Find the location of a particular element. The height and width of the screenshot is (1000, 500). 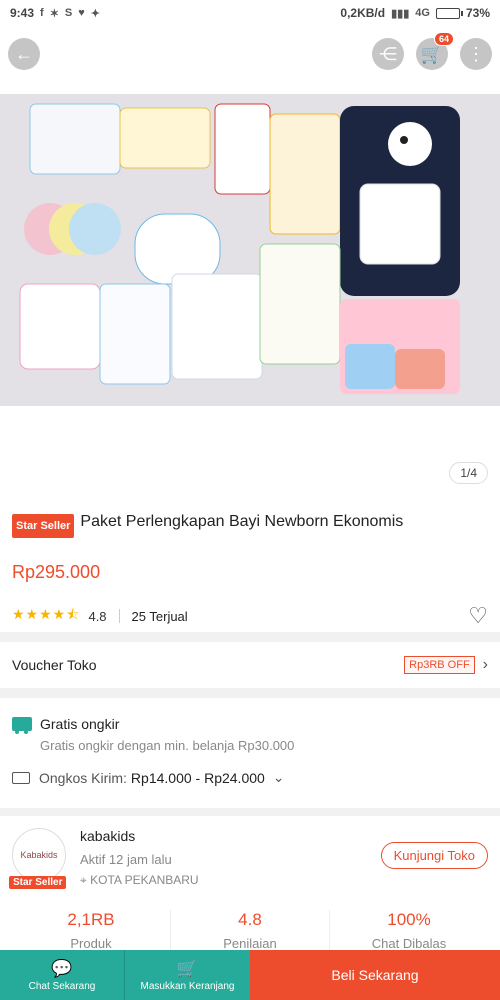

status-time: 9:43 is located at coordinates (22, 13).